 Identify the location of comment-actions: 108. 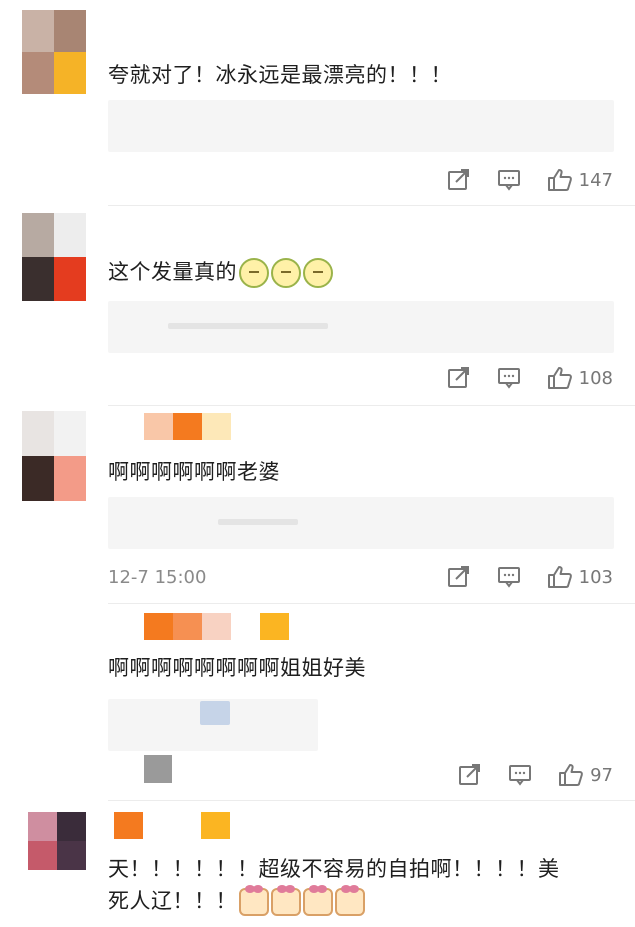
(530, 378).